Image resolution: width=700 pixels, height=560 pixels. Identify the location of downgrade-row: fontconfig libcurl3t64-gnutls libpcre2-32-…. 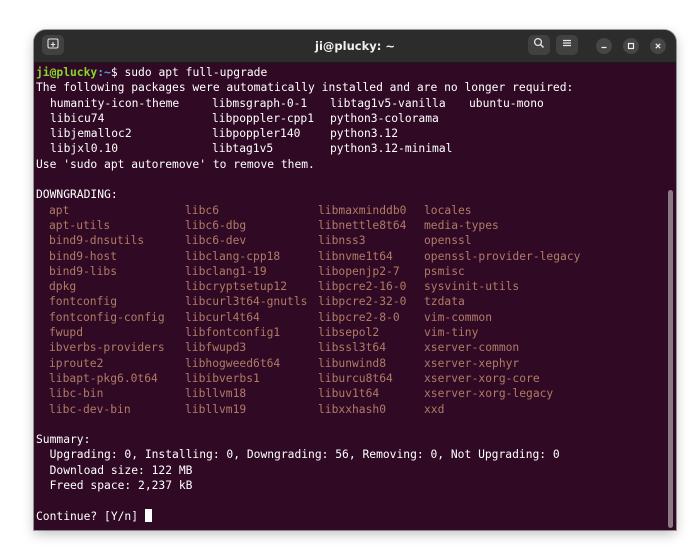
(350, 301).